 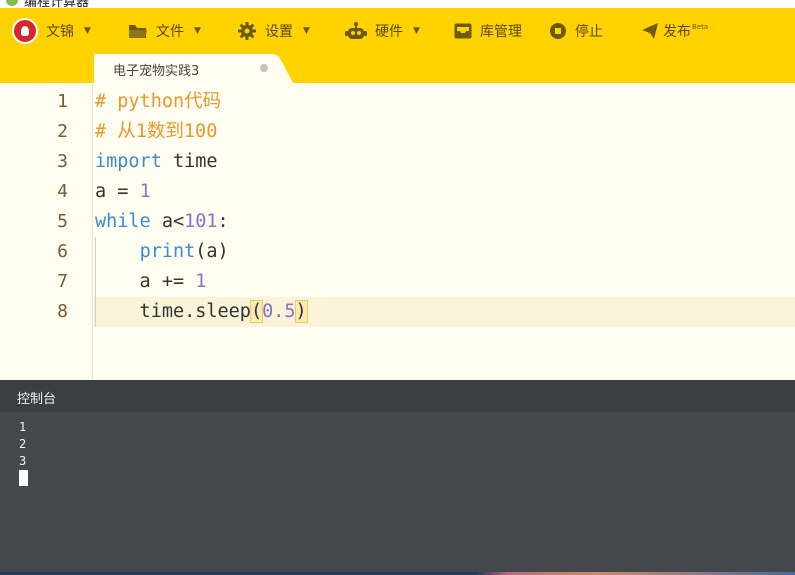 What do you see at coordinates (62, 131) in the screenshot?
I see `line-number: 2` at bounding box center [62, 131].